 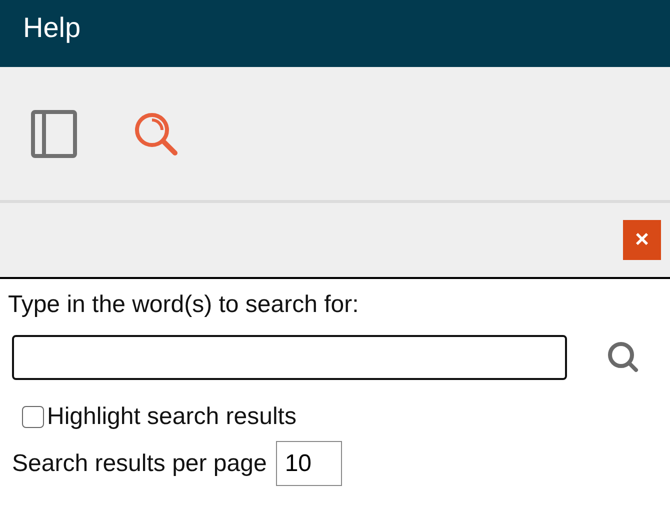 What do you see at coordinates (54, 134) in the screenshot?
I see `book-icon` at bounding box center [54, 134].